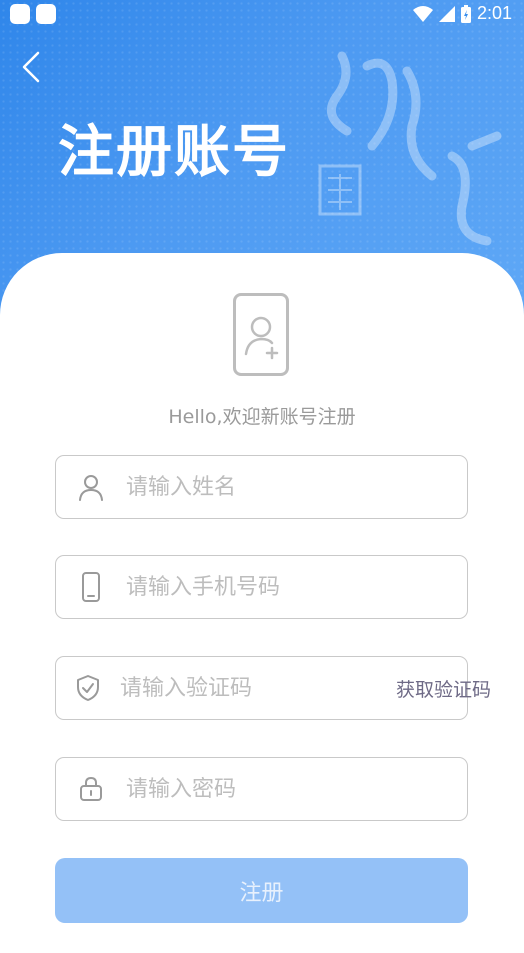 This screenshot has width=524, height=953. Describe the element at coordinates (91, 789) in the screenshot. I see `lock-icon` at that location.